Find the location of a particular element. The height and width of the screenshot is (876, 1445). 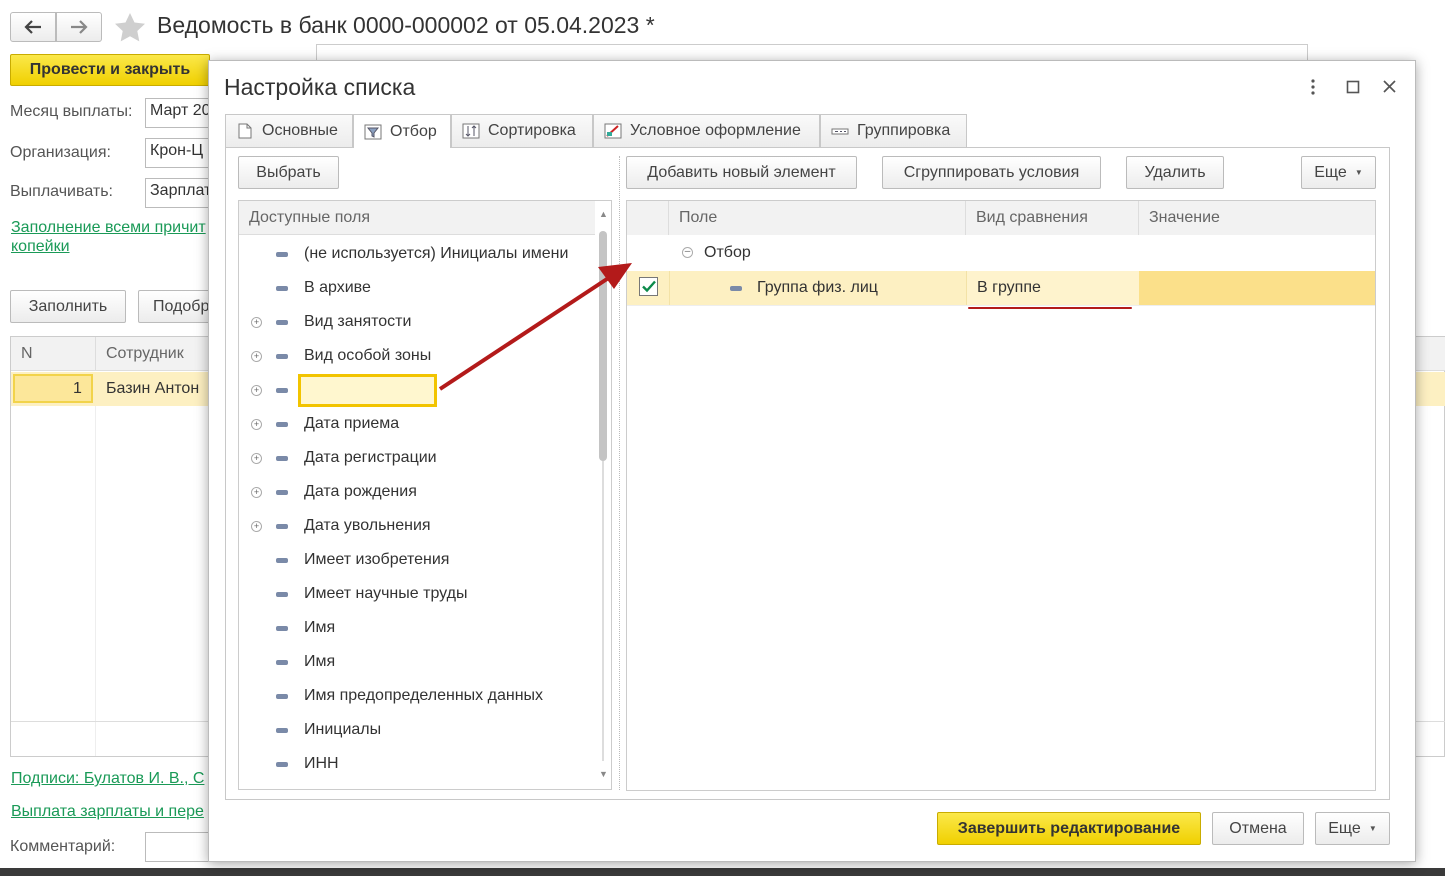

organization-label: Организация: is located at coordinates (60, 152).